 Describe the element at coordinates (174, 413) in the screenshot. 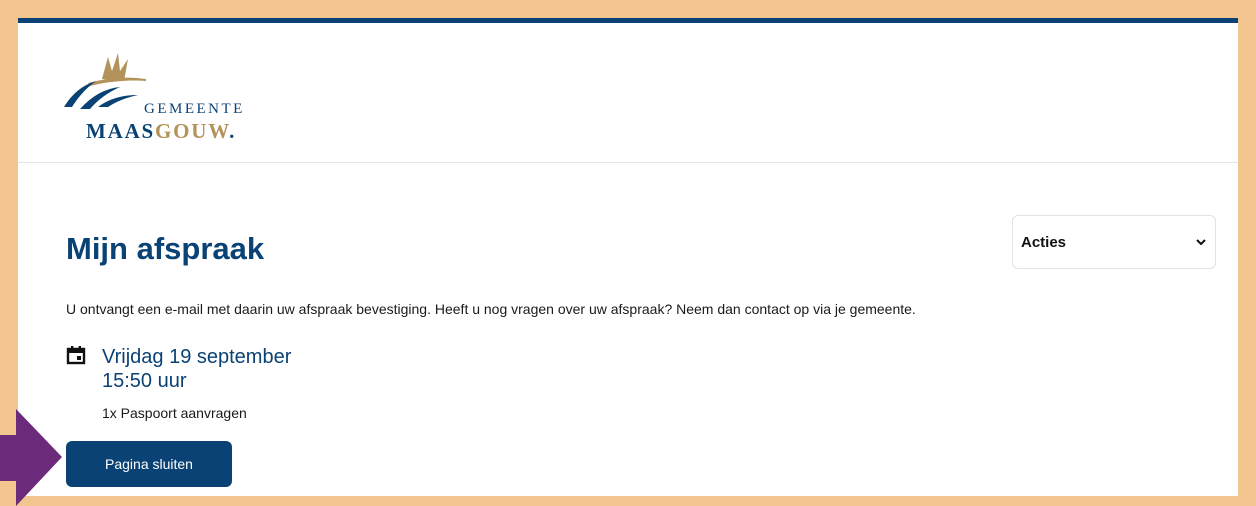

I see `appointment-service: 1x Paspoort aanvragen` at that location.